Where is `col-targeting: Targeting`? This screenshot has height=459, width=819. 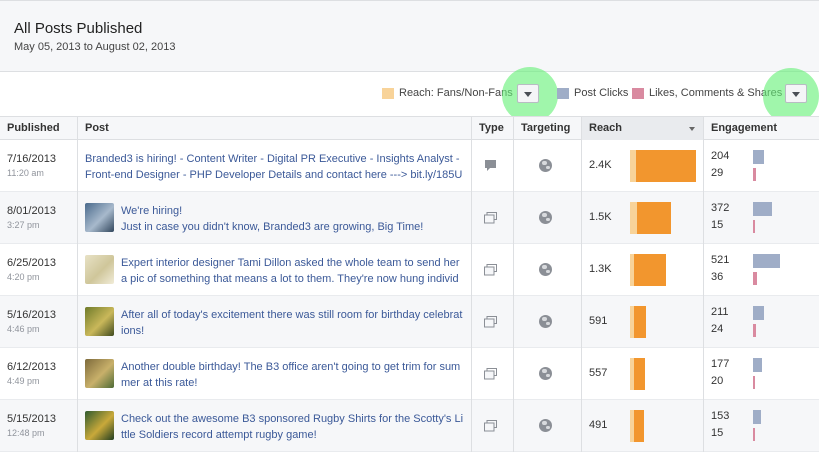
col-targeting: Targeting is located at coordinates (547, 128).